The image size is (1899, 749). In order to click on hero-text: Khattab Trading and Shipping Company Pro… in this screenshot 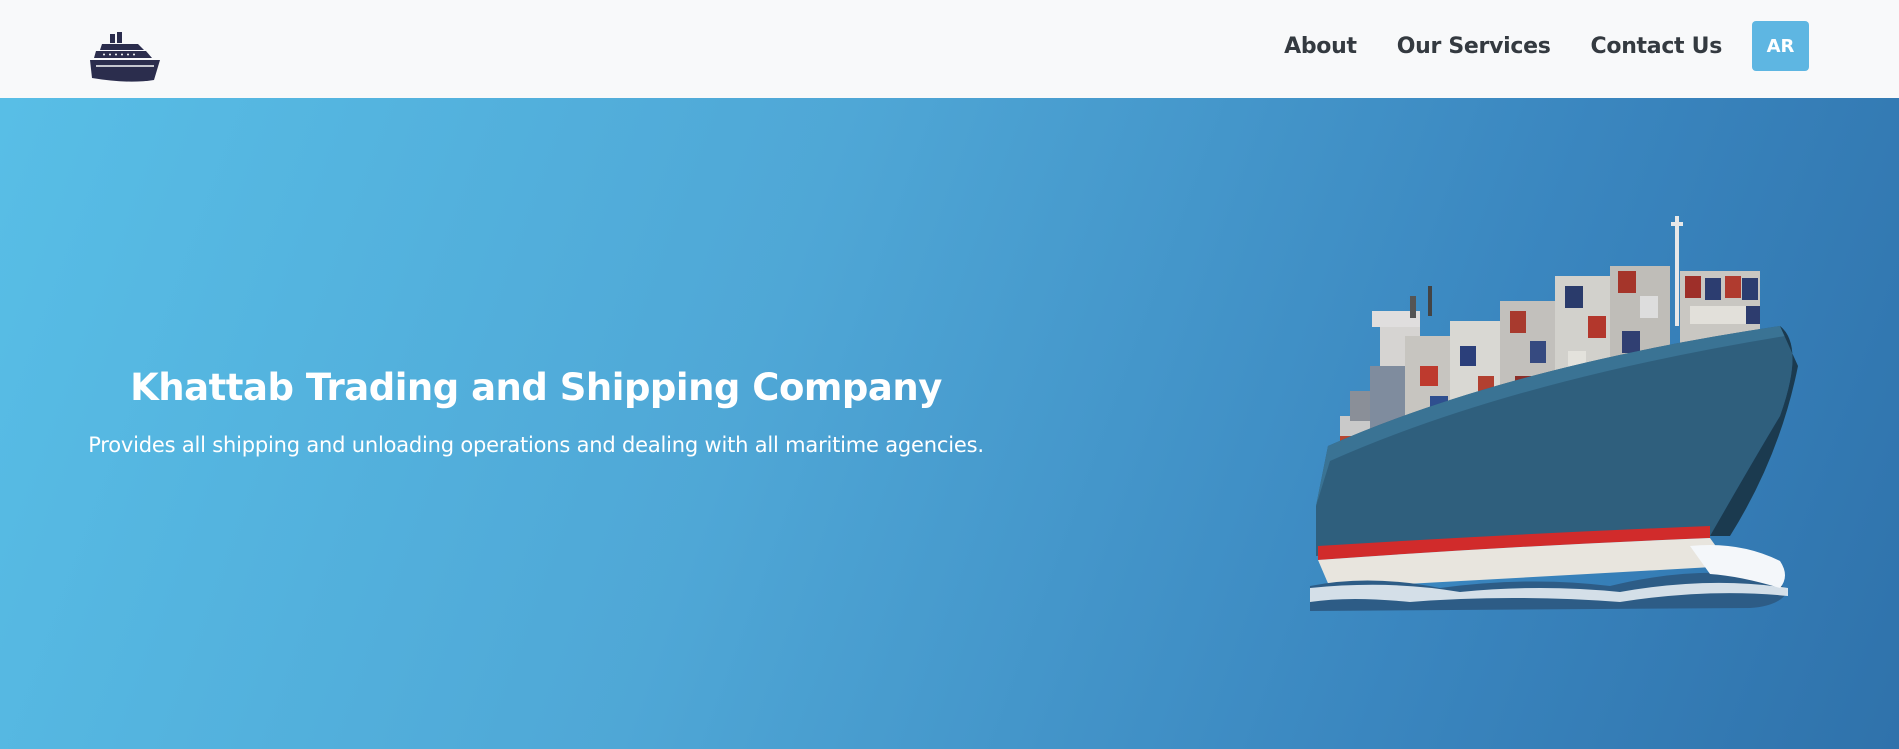, I will do `click(536, 413)`.